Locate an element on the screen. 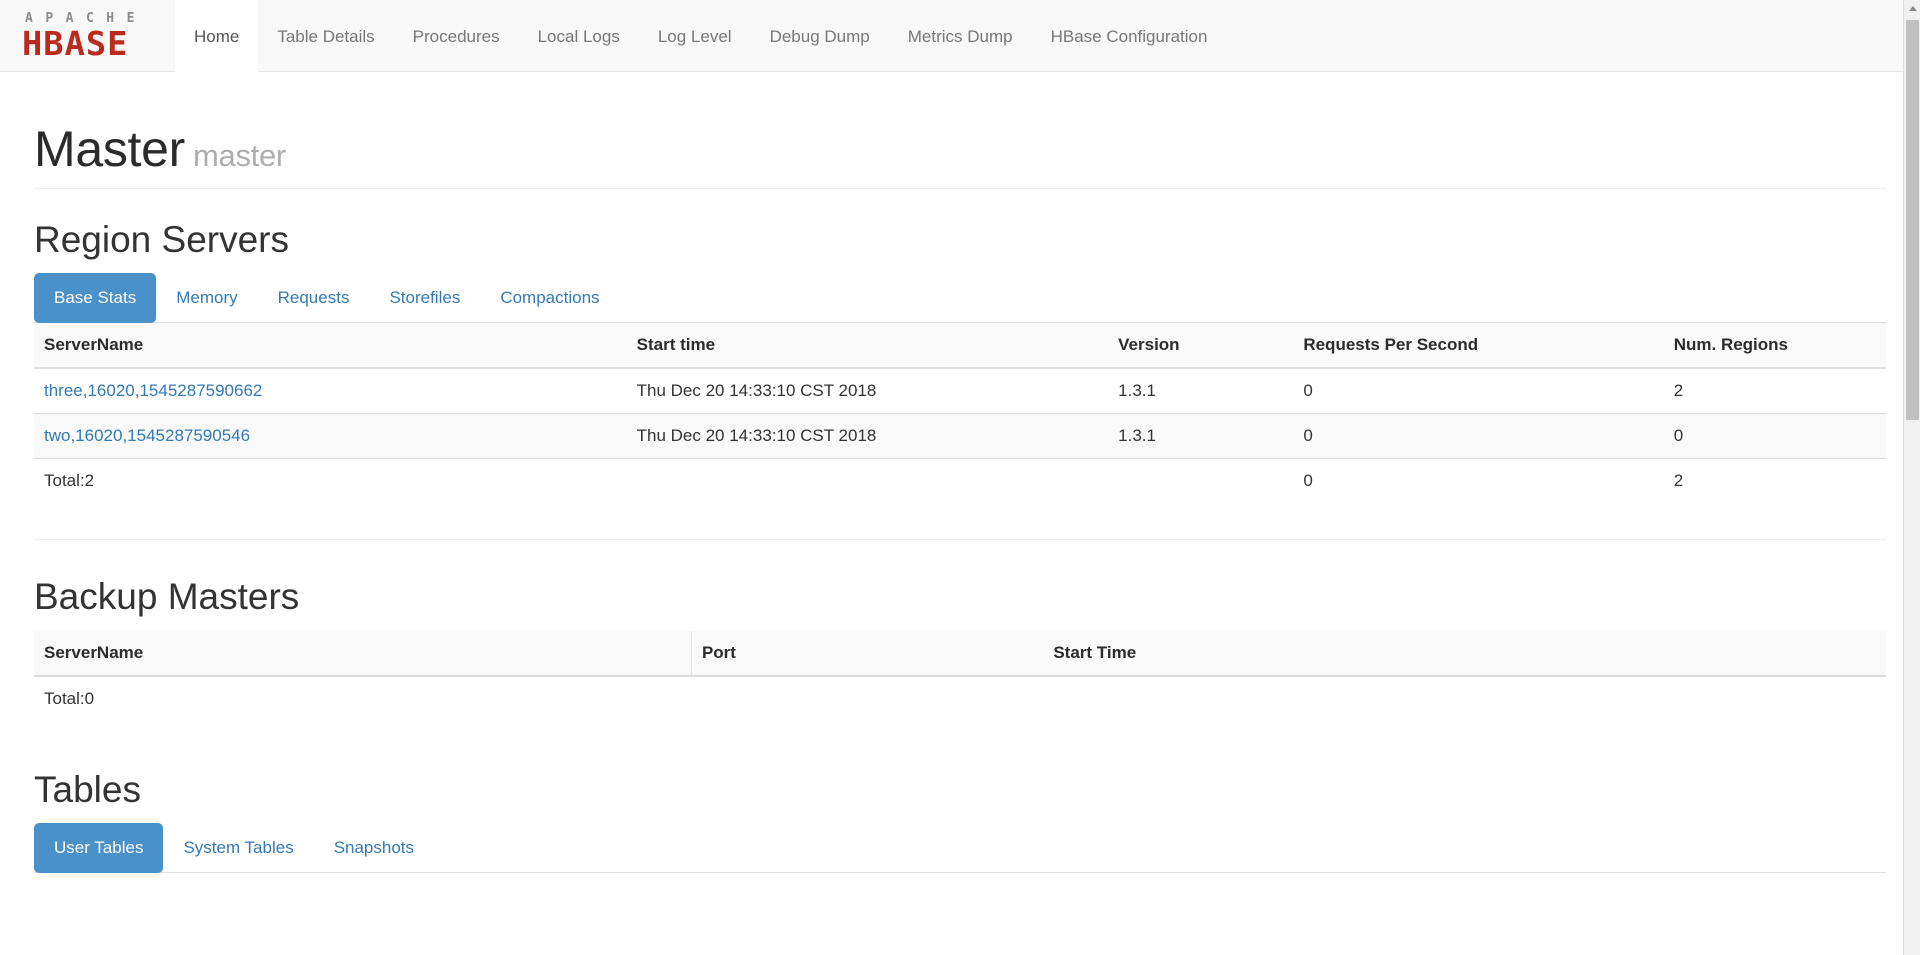 The height and width of the screenshot is (955, 1920). col-header-requests-per-second: Requests Per Second is located at coordinates (1478, 346).